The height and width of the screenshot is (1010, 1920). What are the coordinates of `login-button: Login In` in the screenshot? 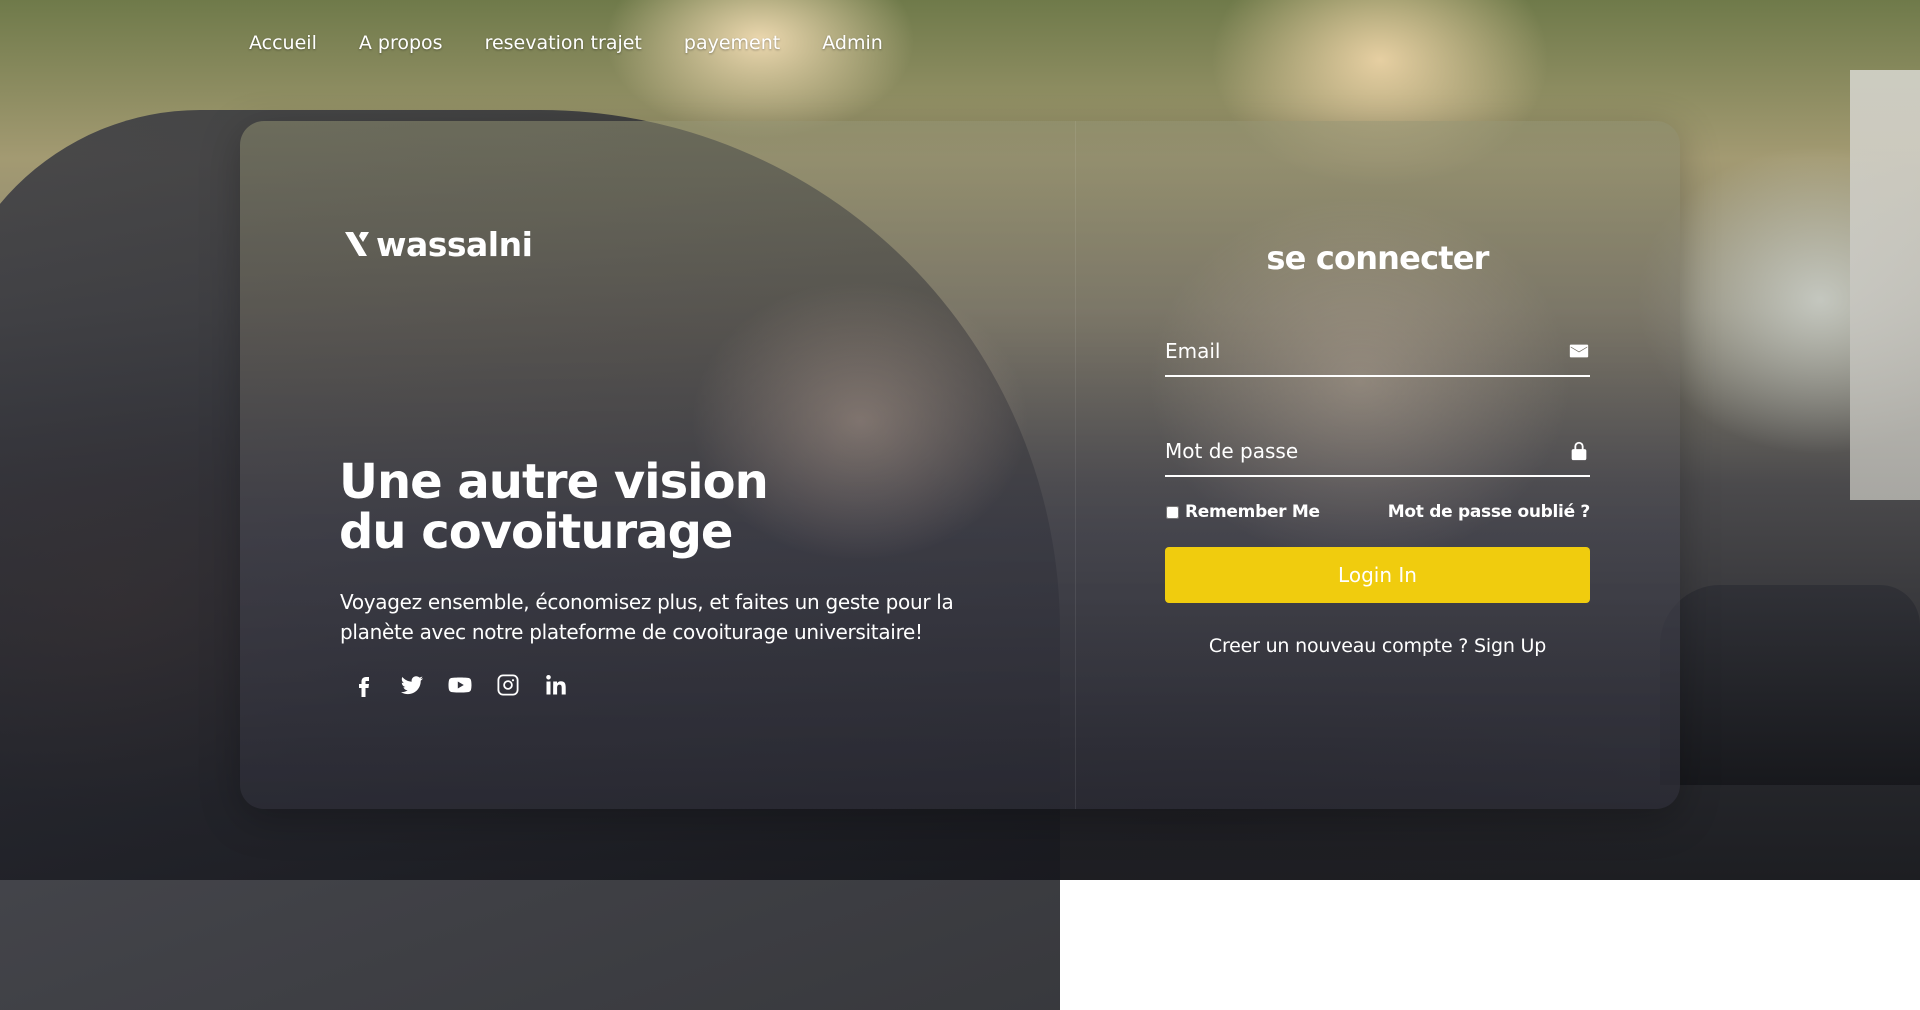 It's located at (1377, 575).